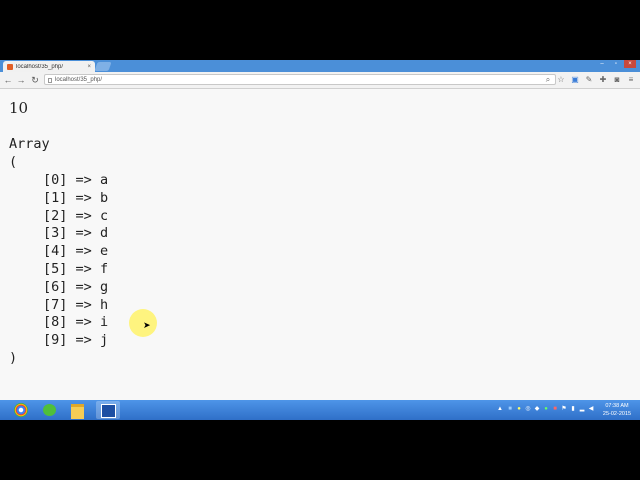 The height and width of the screenshot is (480, 640). What do you see at coordinates (13, 162) in the screenshot?
I see `array-open-paren: (` at bounding box center [13, 162].